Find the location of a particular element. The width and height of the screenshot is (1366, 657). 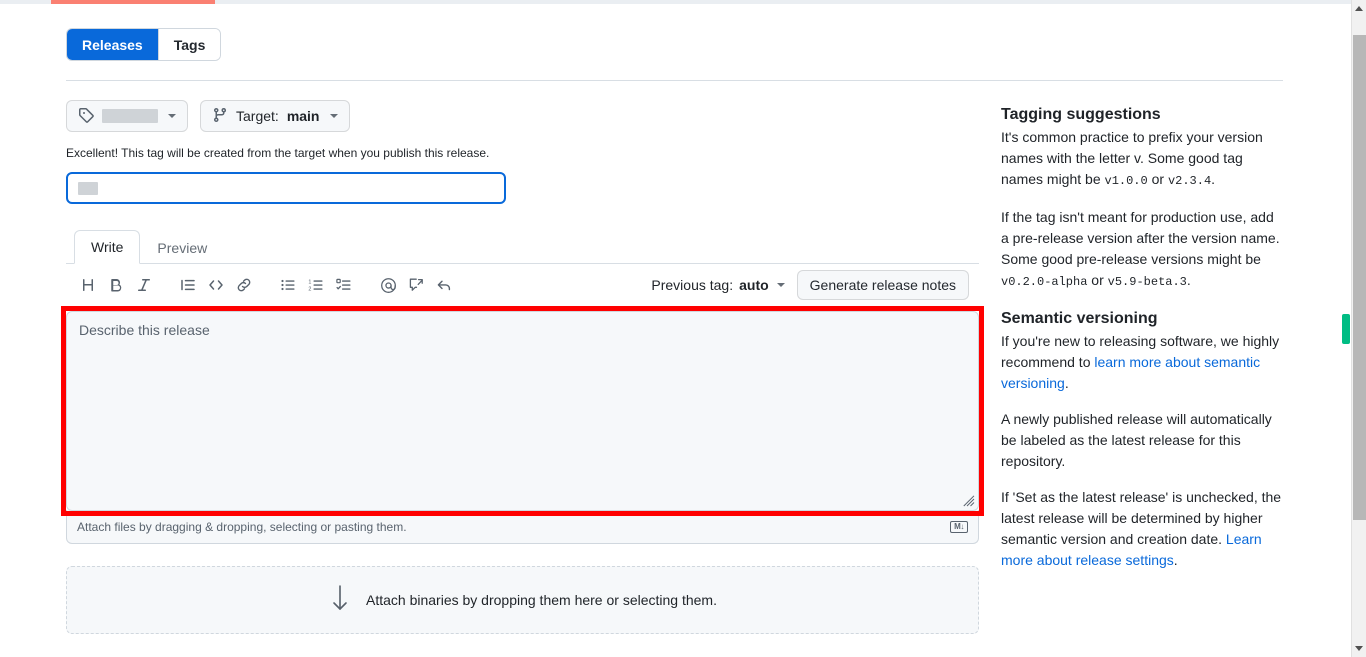

previous-tag-label: Previous tag: is located at coordinates (692, 285).